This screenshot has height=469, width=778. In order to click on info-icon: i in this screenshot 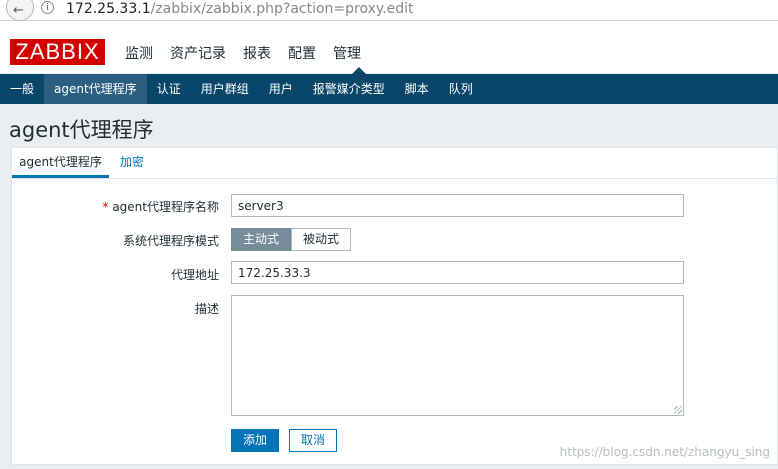, I will do `click(47, 7)`.